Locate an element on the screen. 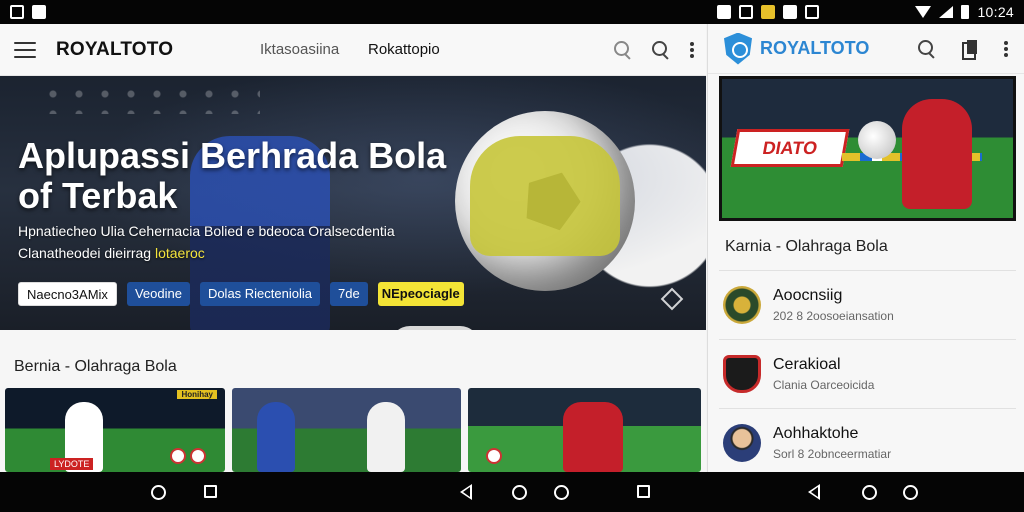 Image resolution: width=1024 pixels, height=512 pixels. back-button is located at coordinates (466, 492).